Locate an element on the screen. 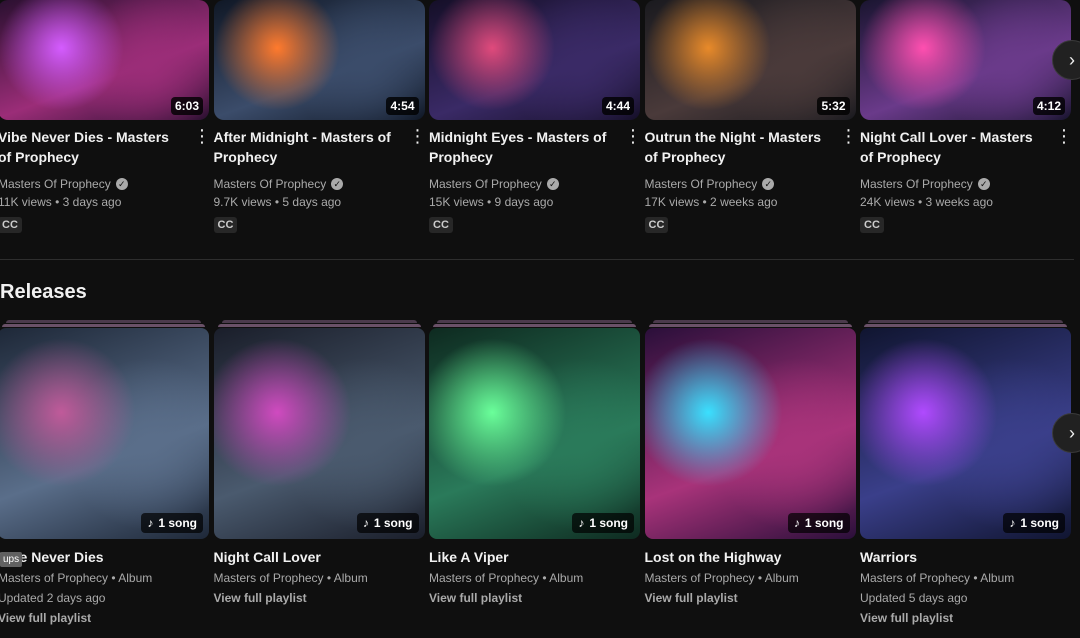 The image size is (1080, 638). duration-badge: 5:32 is located at coordinates (833, 106).